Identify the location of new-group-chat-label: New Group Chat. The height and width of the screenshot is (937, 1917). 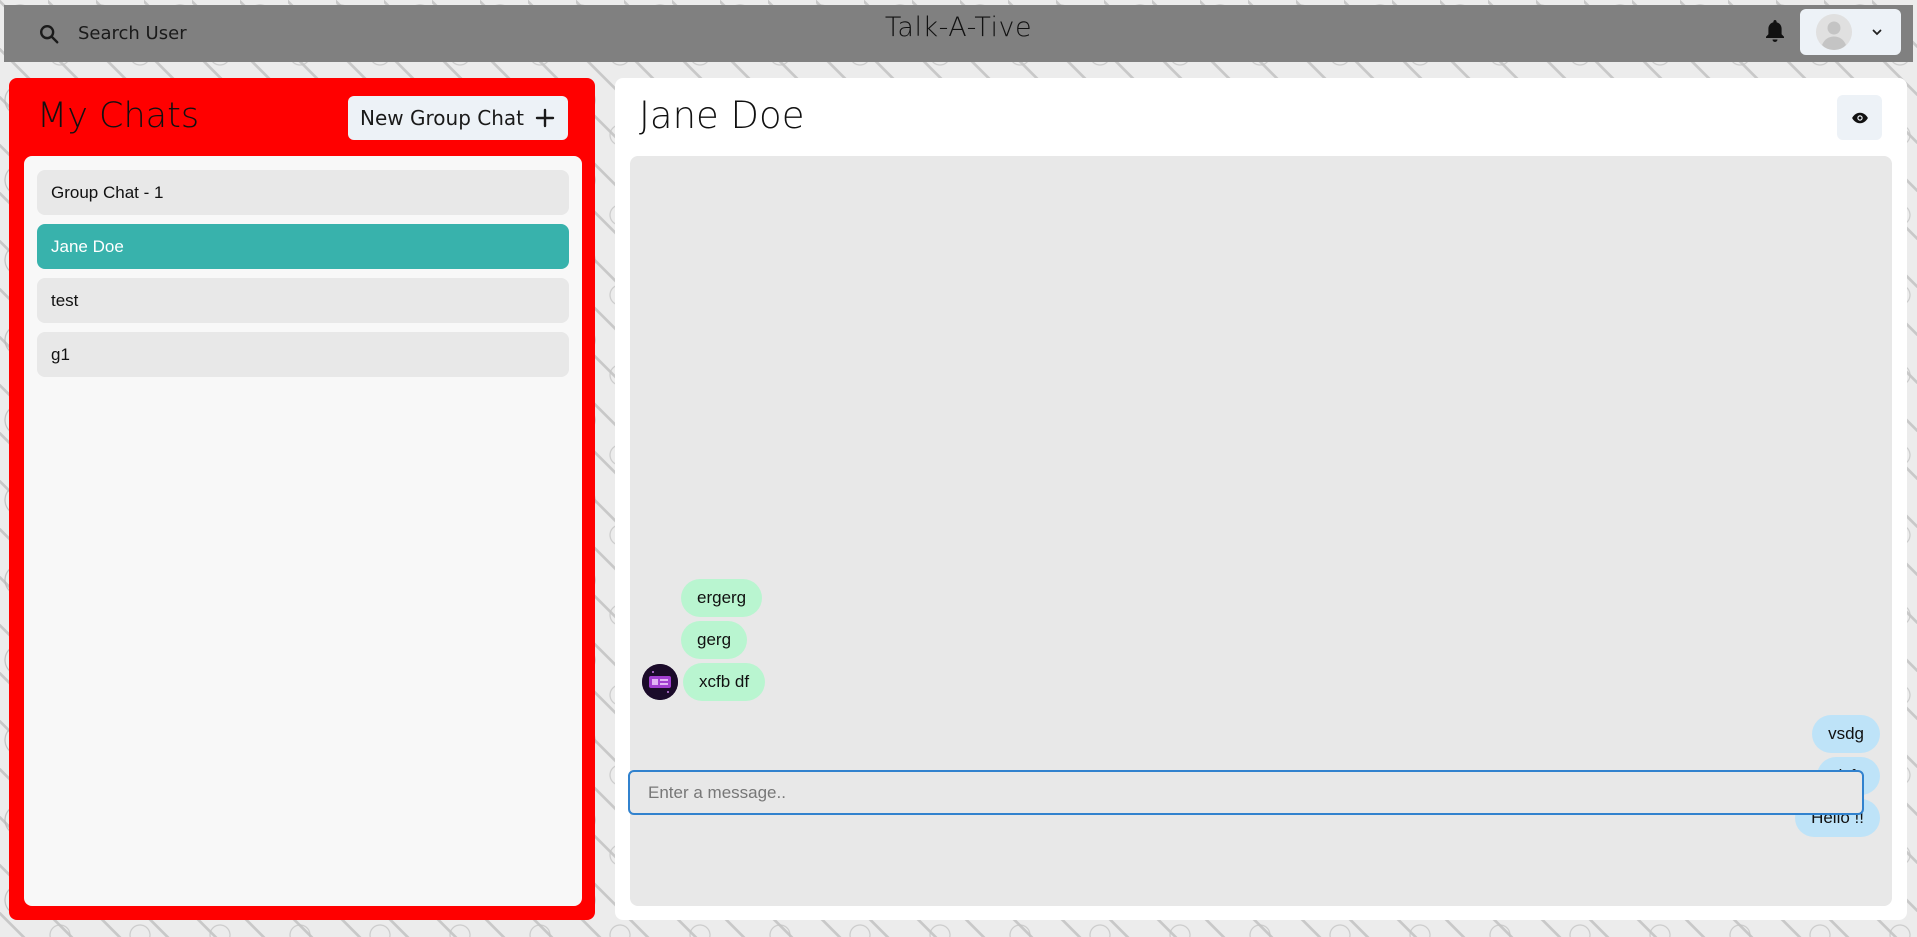
(442, 118).